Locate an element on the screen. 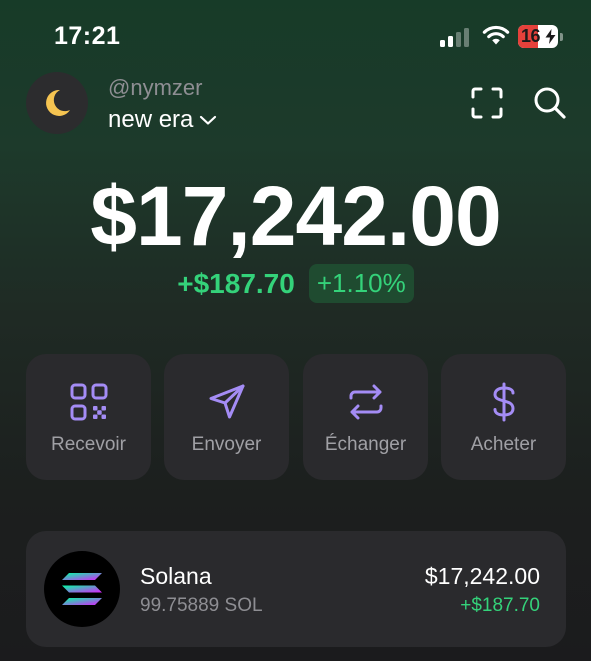 This screenshot has height=661, width=591. search-icon is located at coordinates (550, 103).